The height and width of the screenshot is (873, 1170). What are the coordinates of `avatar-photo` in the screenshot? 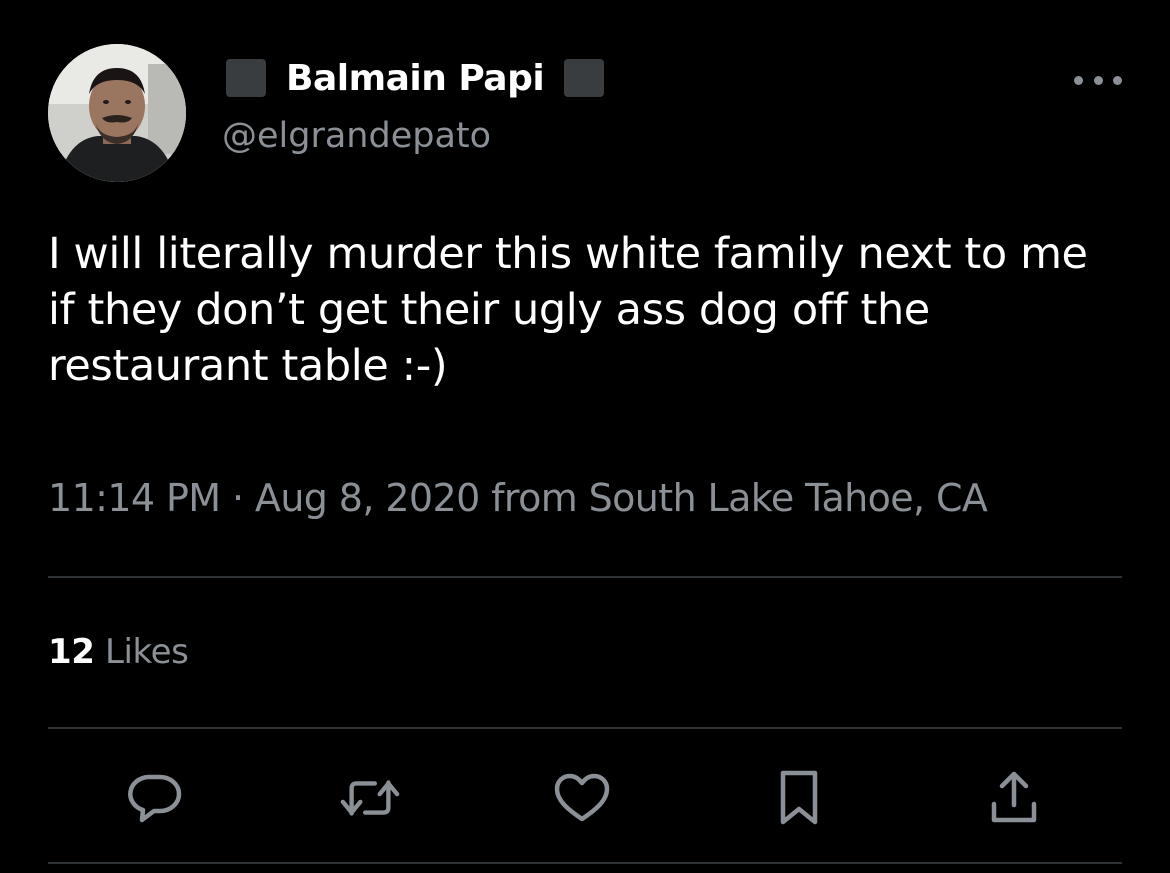 It's located at (117, 113).